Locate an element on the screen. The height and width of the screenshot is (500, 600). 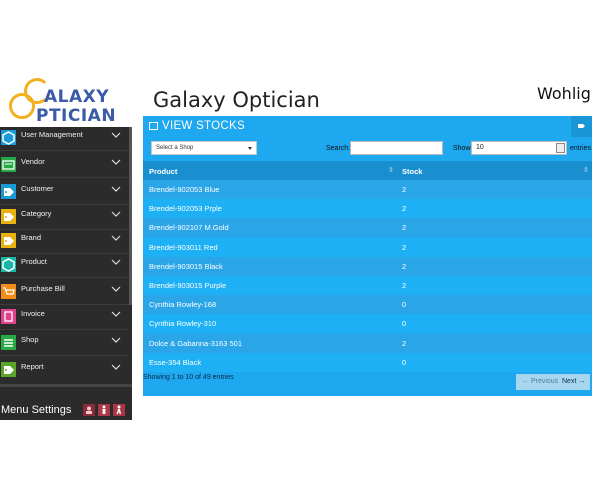
sidebar-item-customer: Customer is located at coordinates (64, 193).